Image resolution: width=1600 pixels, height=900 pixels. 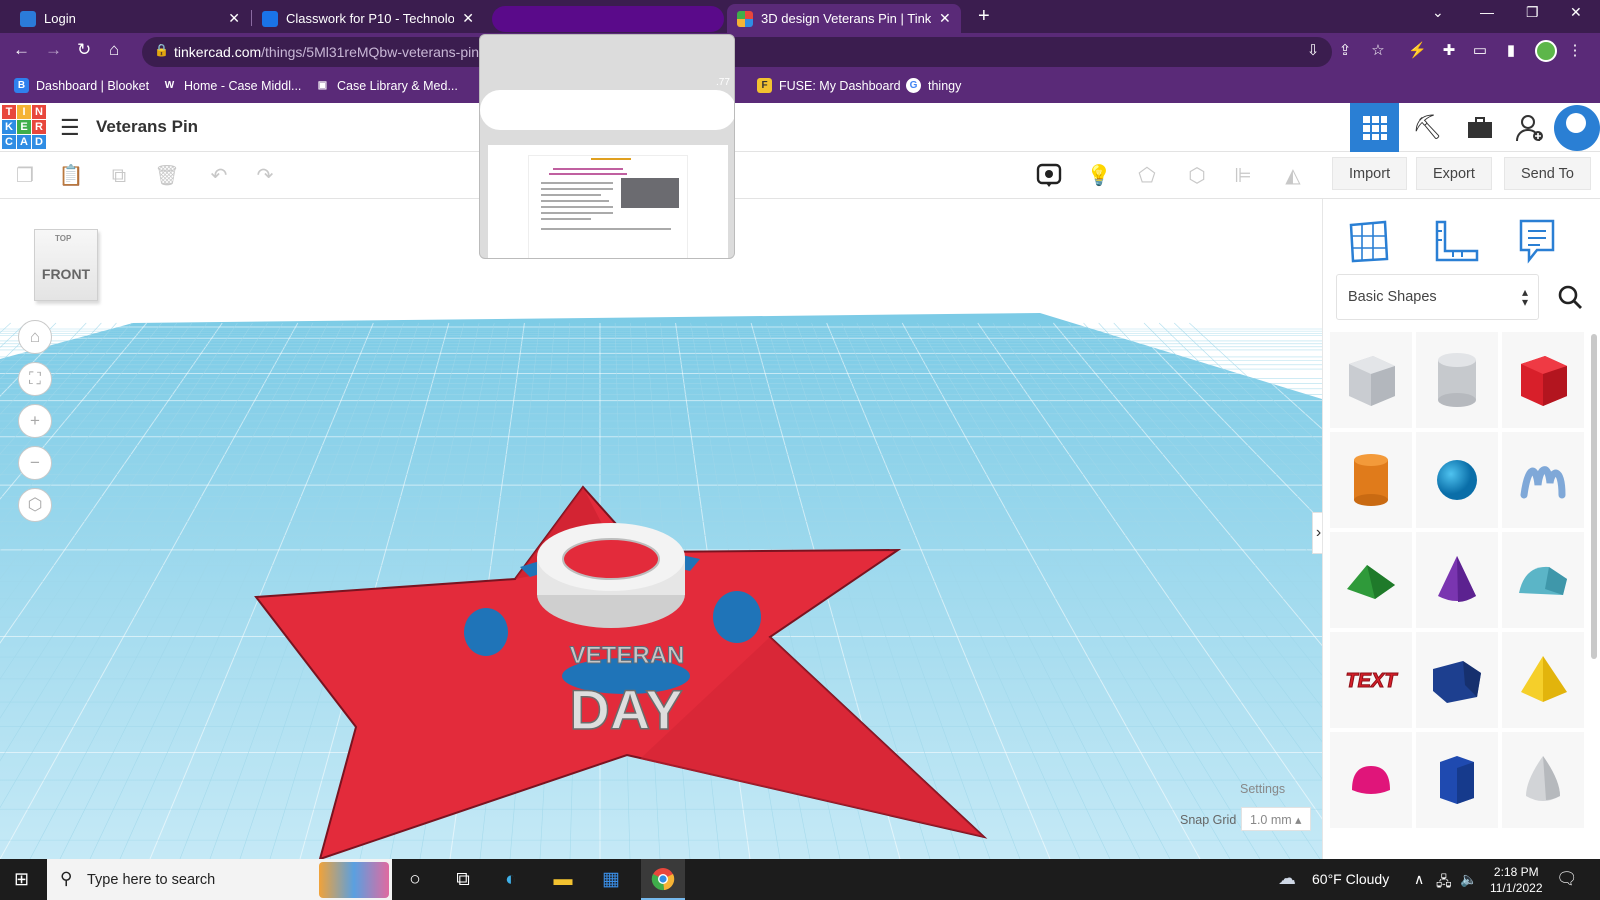 What do you see at coordinates (1577, 128) in the screenshot?
I see `user-avatar` at bounding box center [1577, 128].